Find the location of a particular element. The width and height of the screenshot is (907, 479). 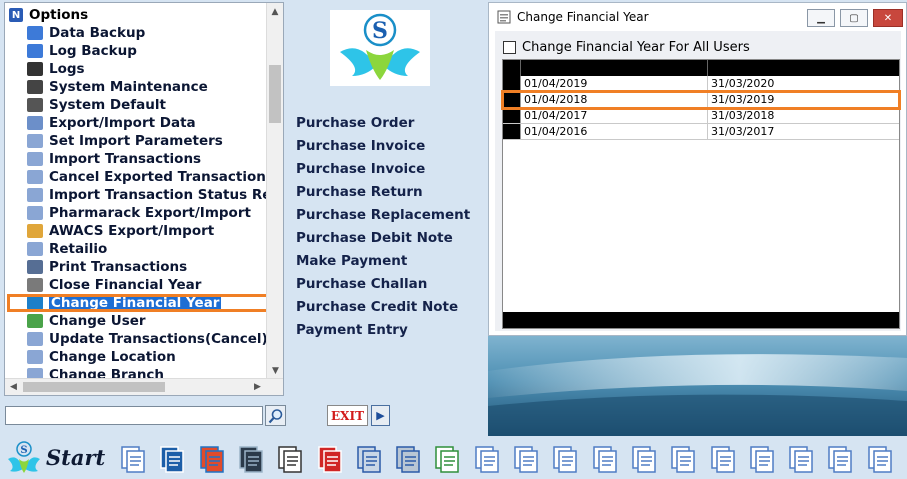

table-row: 01/04/2017 31/03/2018 is located at coordinates (701, 116).